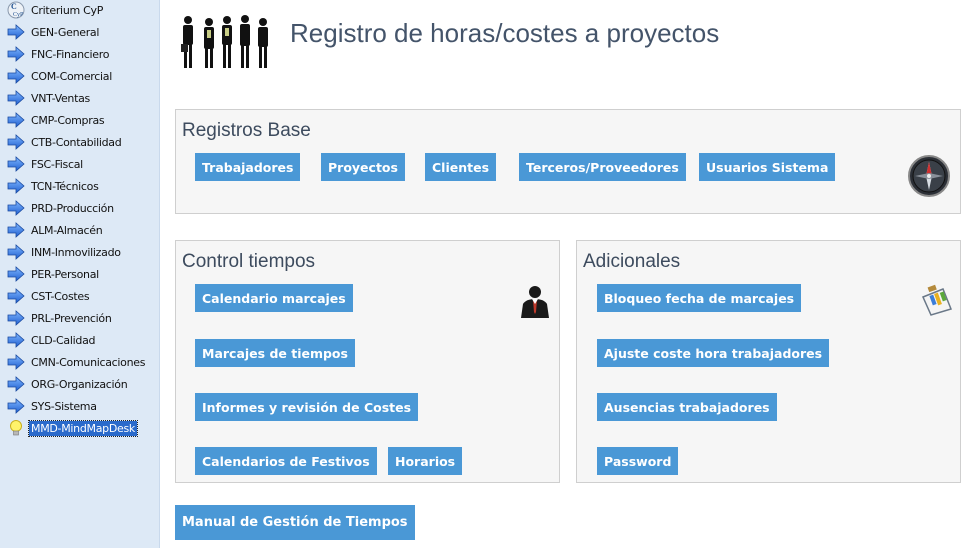  Describe the element at coordinates (67, 10) in the screenshot. I see `sidebar-item-label: Criterium CyP` at that location.